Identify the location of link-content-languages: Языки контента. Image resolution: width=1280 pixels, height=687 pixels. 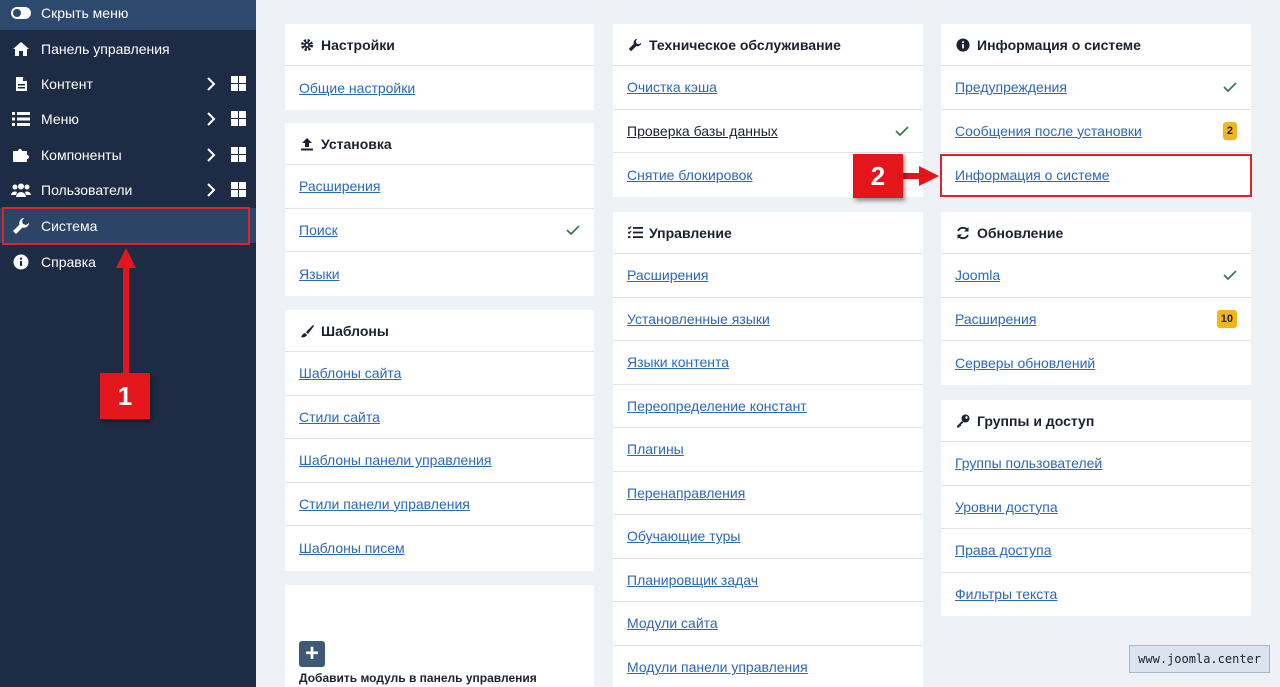
(768, 362).